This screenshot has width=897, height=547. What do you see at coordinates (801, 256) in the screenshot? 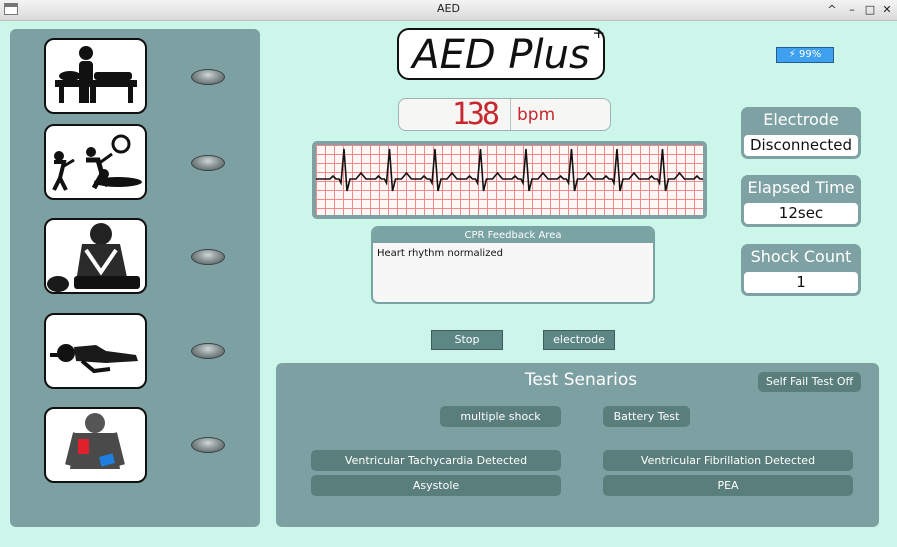
I see `shock-count-label: Shock Count` at bounding box center [801, 256].